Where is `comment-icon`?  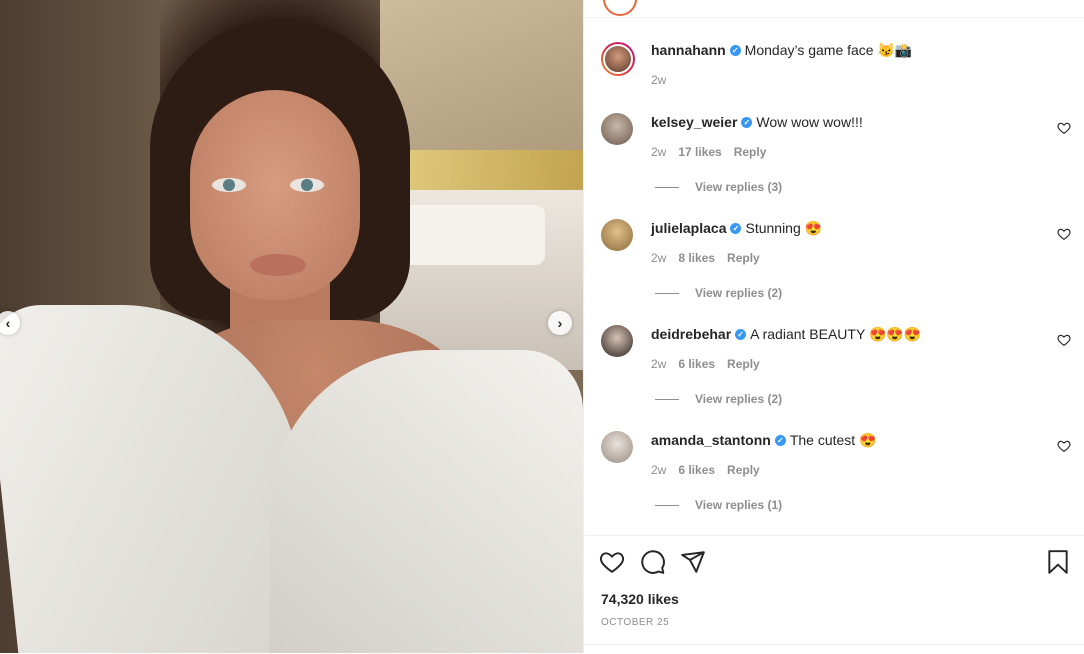 comment-icon is located at coordinates (653, 562).